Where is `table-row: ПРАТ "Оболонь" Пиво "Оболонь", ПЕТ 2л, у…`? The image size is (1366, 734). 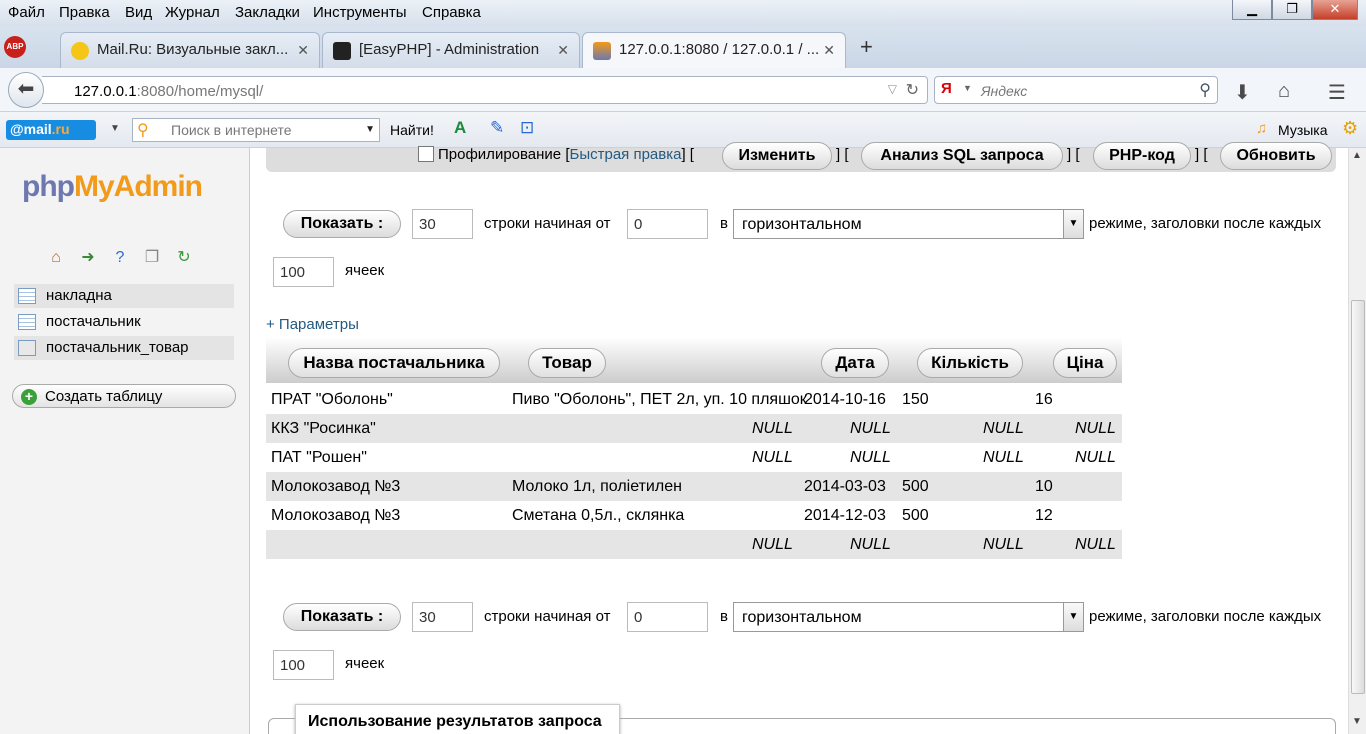 table-row: ПРАТ "Оболонь" Пиво "Оболонь", ПЕТ 2л, у… is located at coordinates (694, 399).